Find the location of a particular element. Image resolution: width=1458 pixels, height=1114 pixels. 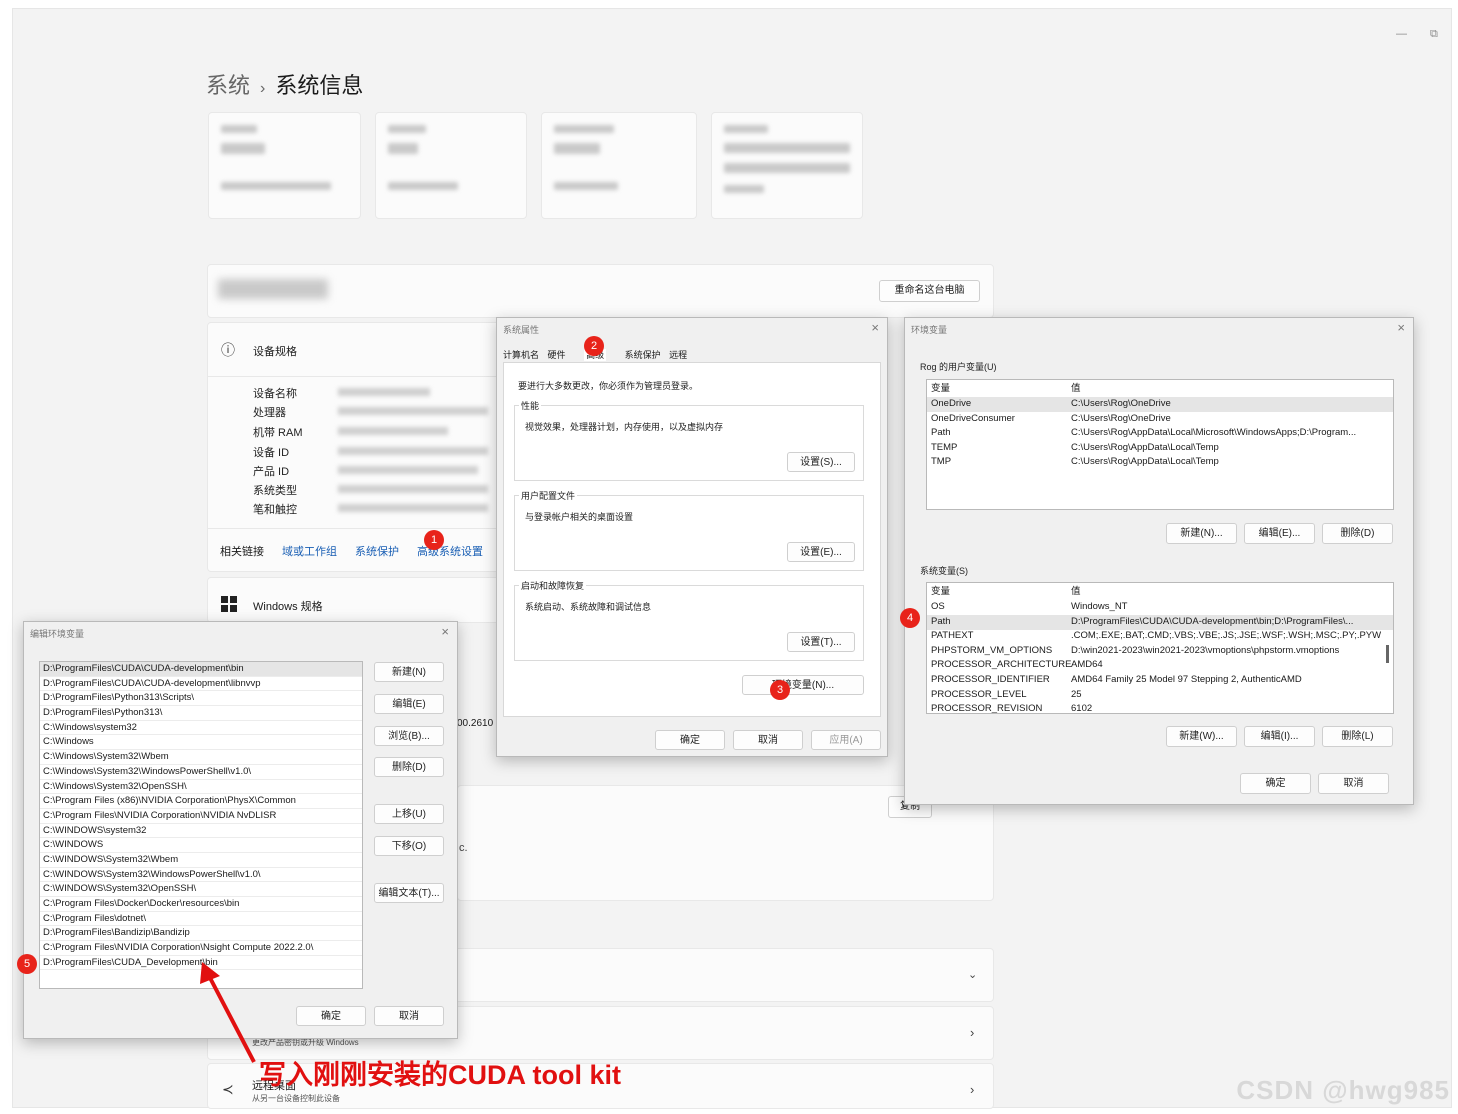

table-row: PROCESSOR_ARCHITECTURE AMD64 is located at coordinates (1160, 665).